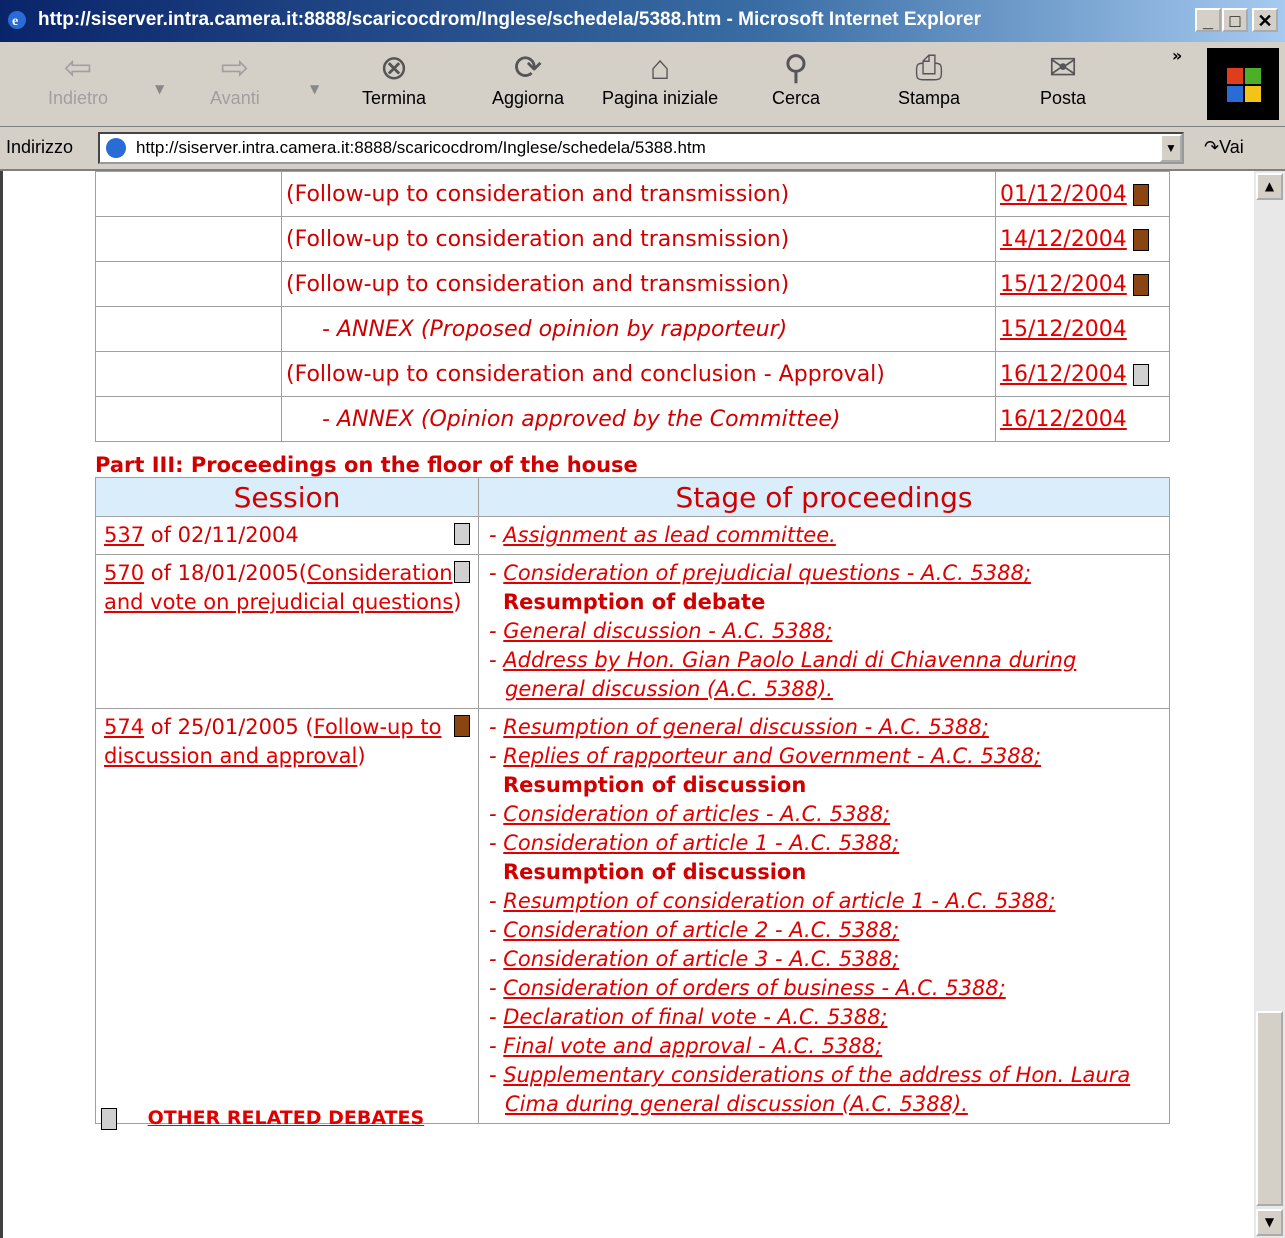 Image resolution: width=1285 pixels, height=1238 pixels. Describe the element at coordinates (78, 98) in the screenshot. I see `back-label: Indietro` at that location.